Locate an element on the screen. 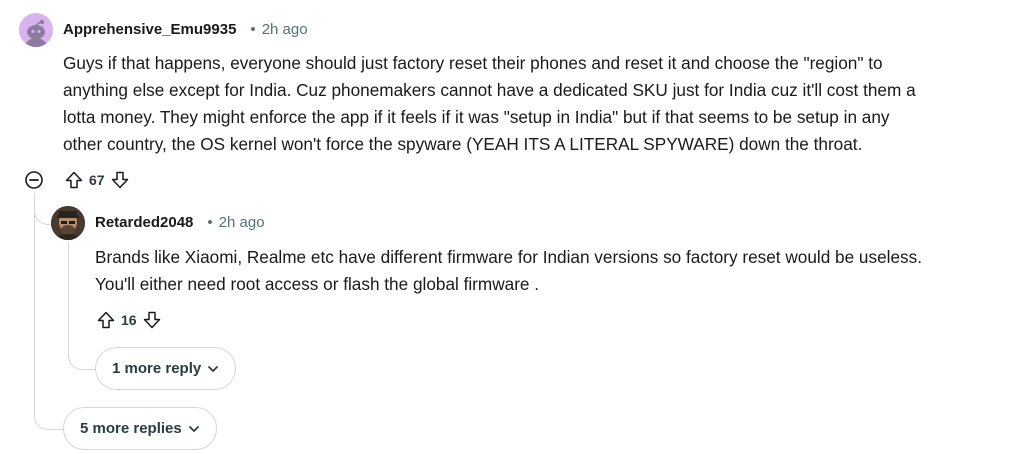 Image resolution: width=1026 pixels, height=454 pixels. more-replies-button: 5 more replies is located at coordinates (140, 428).